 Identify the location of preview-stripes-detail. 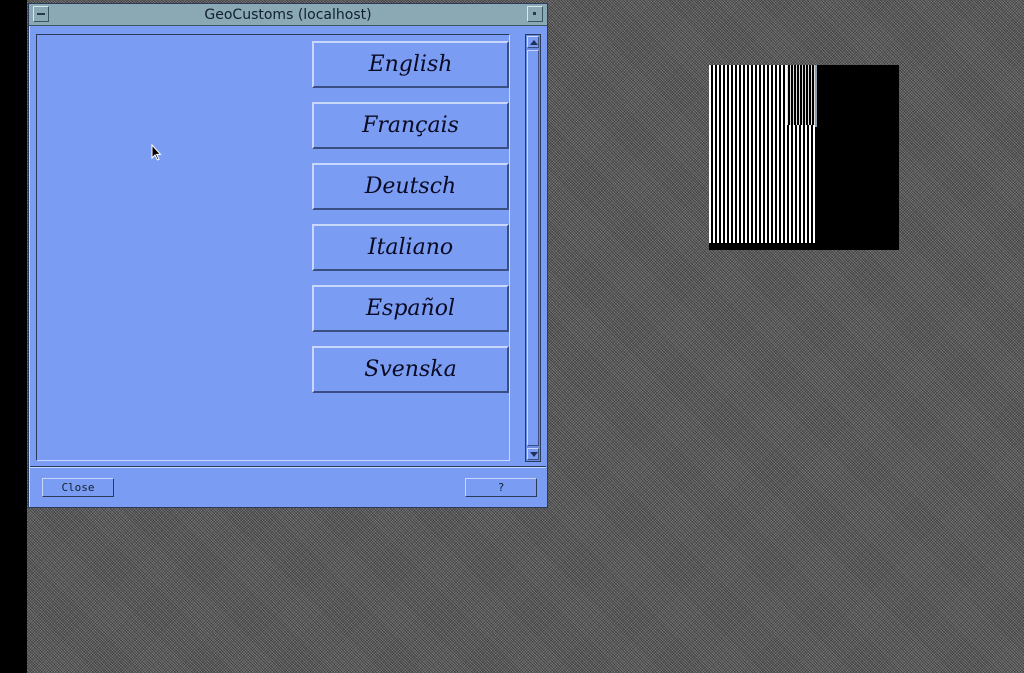
(802, 95).